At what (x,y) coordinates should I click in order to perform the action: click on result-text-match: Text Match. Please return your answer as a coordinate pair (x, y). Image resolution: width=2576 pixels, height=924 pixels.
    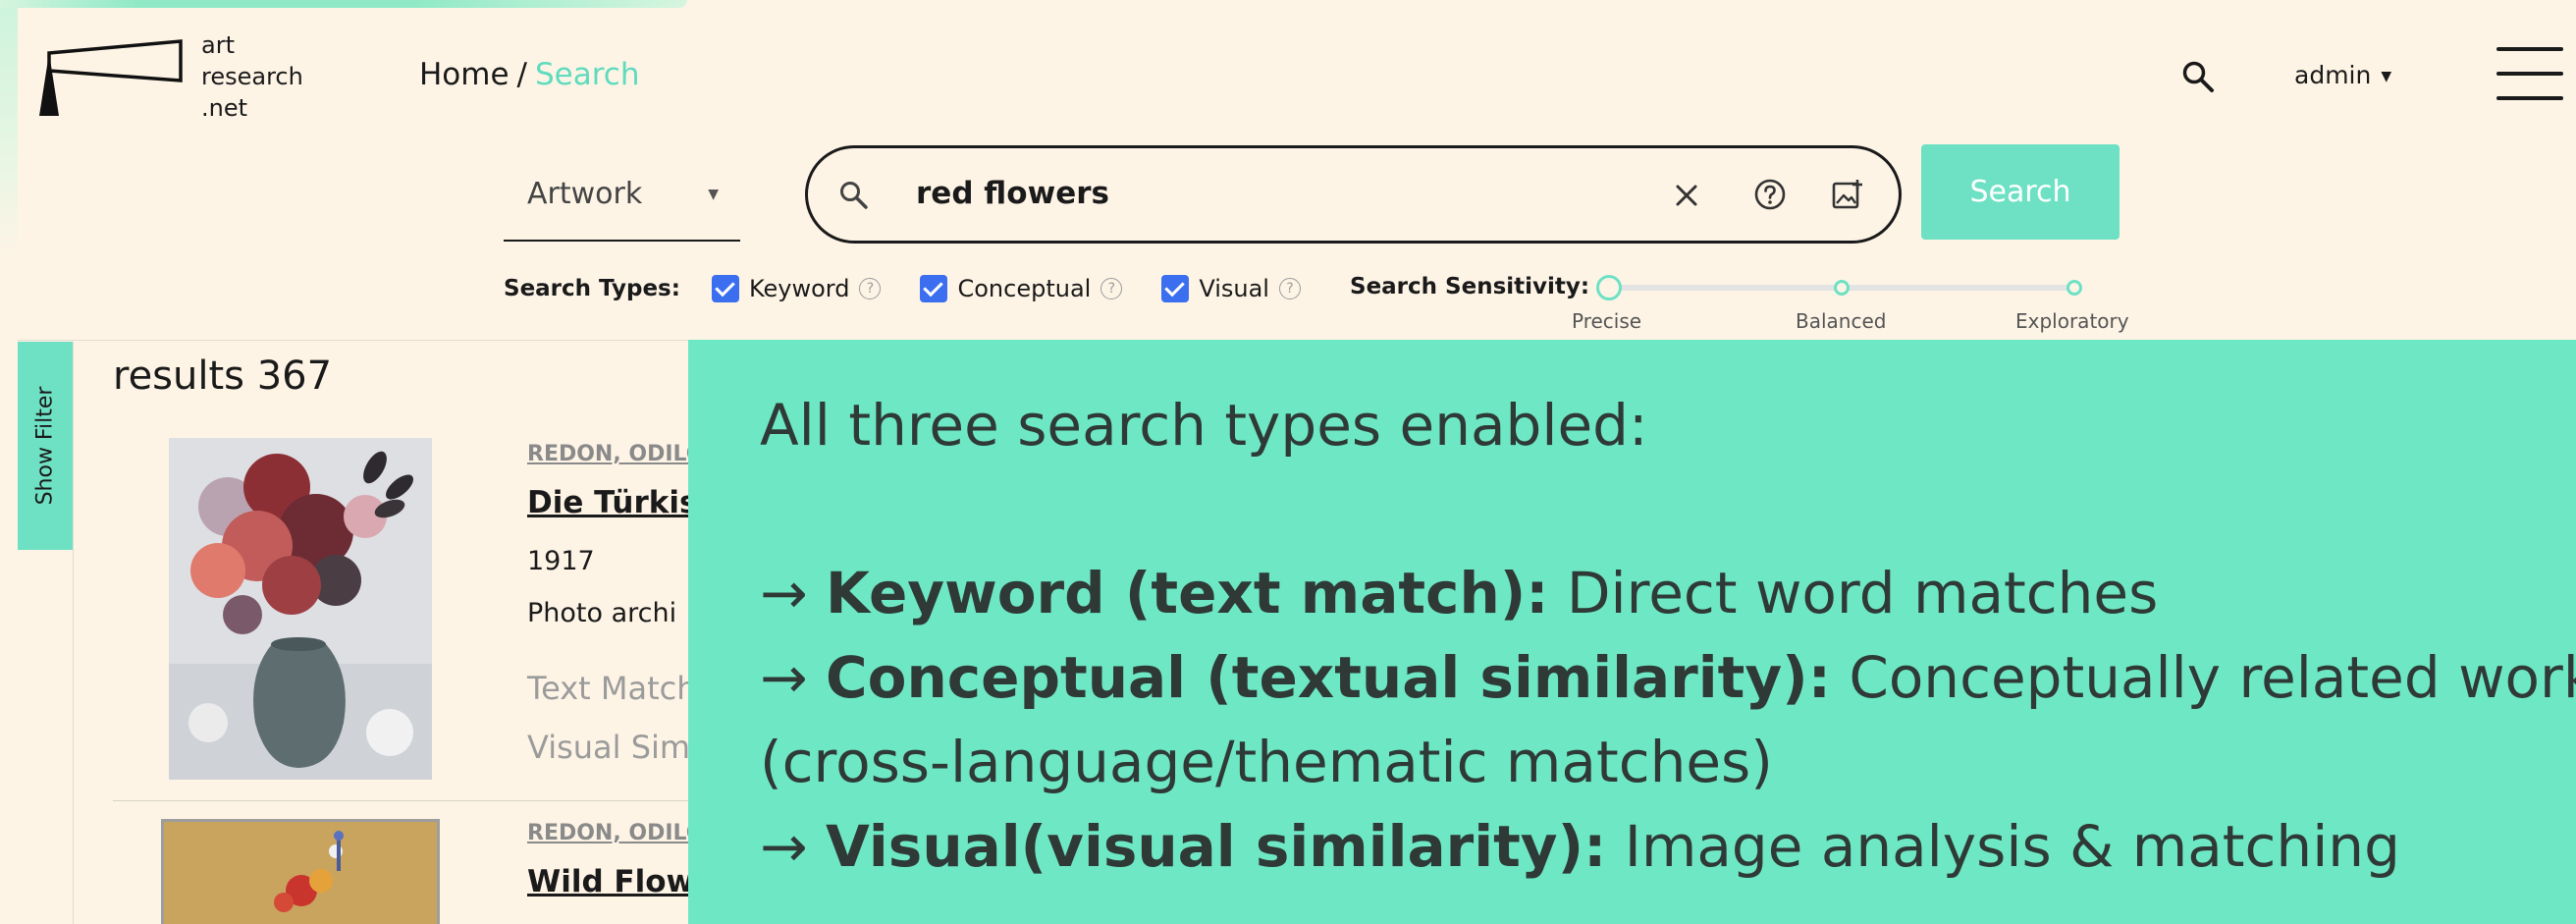
    Looking at the image, I should click on (612, 688).